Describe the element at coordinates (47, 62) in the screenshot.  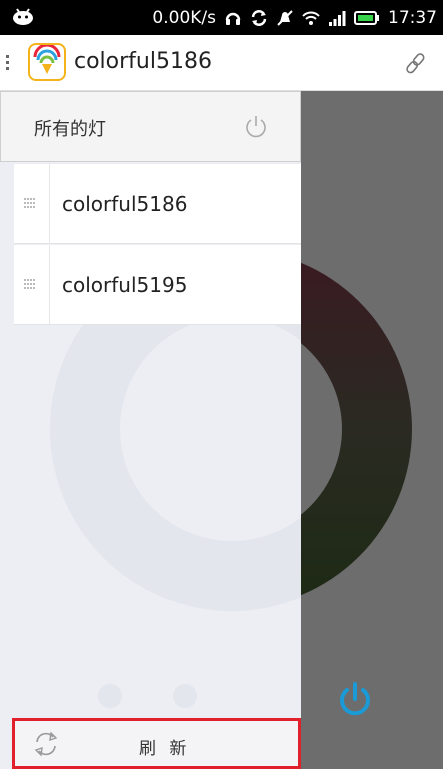
I see `app-logo-icon` at that location.